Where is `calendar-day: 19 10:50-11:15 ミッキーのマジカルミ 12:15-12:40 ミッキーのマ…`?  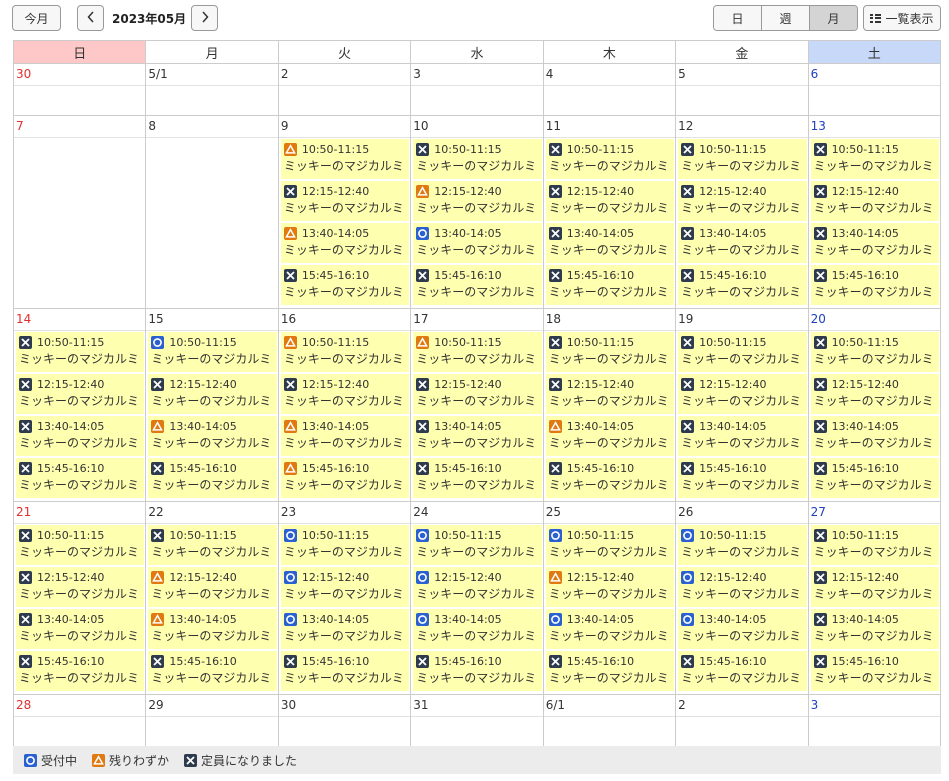
calendar-day: 19 10:50-11:15 ミッキーのマジカルミ 12:15-12:40 ミッキーのマ… is located at coordinates (742, 405).